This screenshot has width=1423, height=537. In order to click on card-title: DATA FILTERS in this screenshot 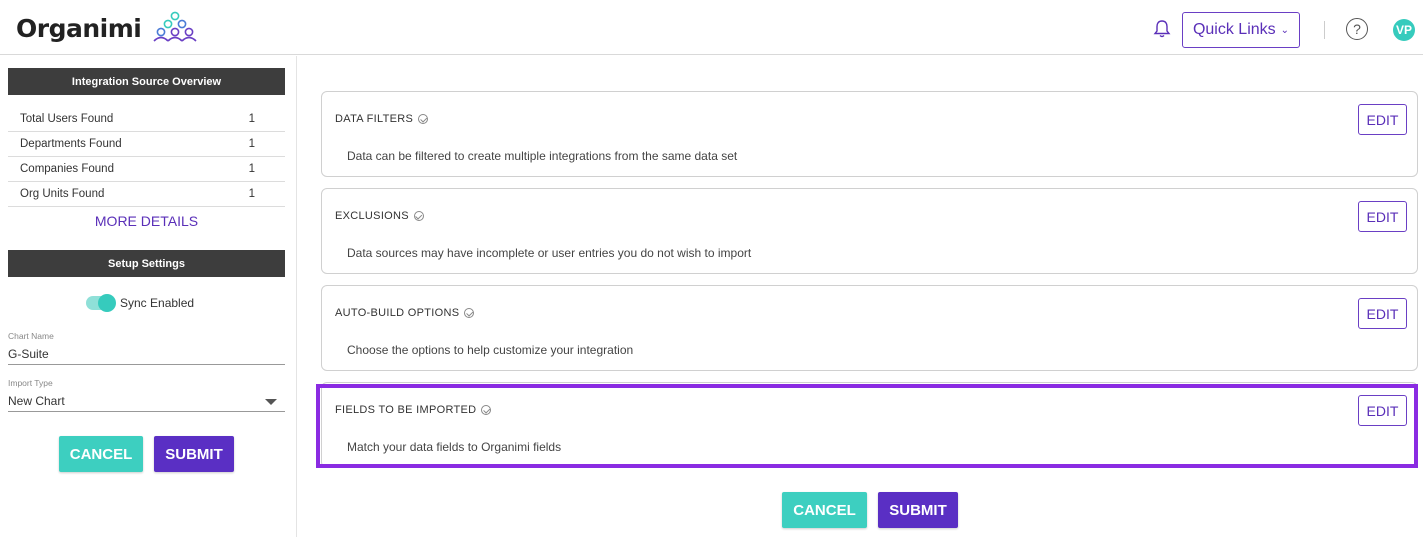, I will do `click(382, 119)`.